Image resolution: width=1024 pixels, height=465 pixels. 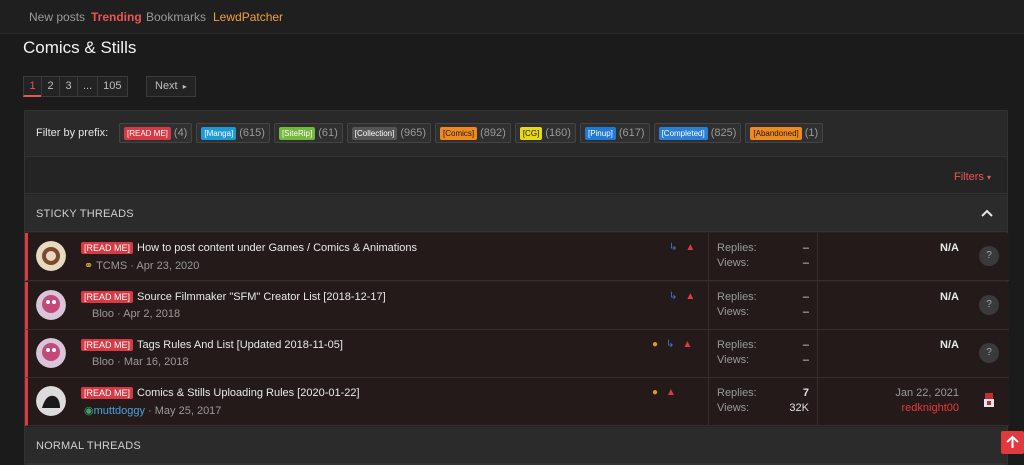 I want to click on page-link-2: 2, so click(x=50, y=86).